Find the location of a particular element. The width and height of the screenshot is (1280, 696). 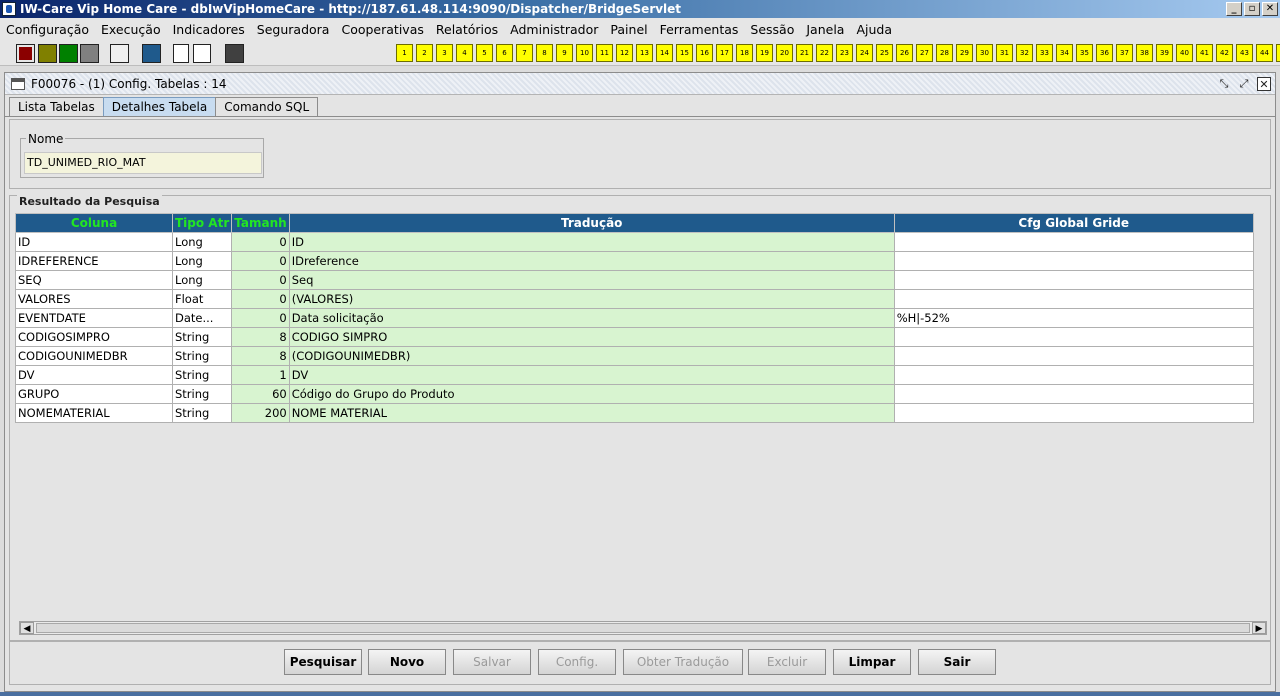

window-number-button: 32 is located at coordinates (1024, 53).